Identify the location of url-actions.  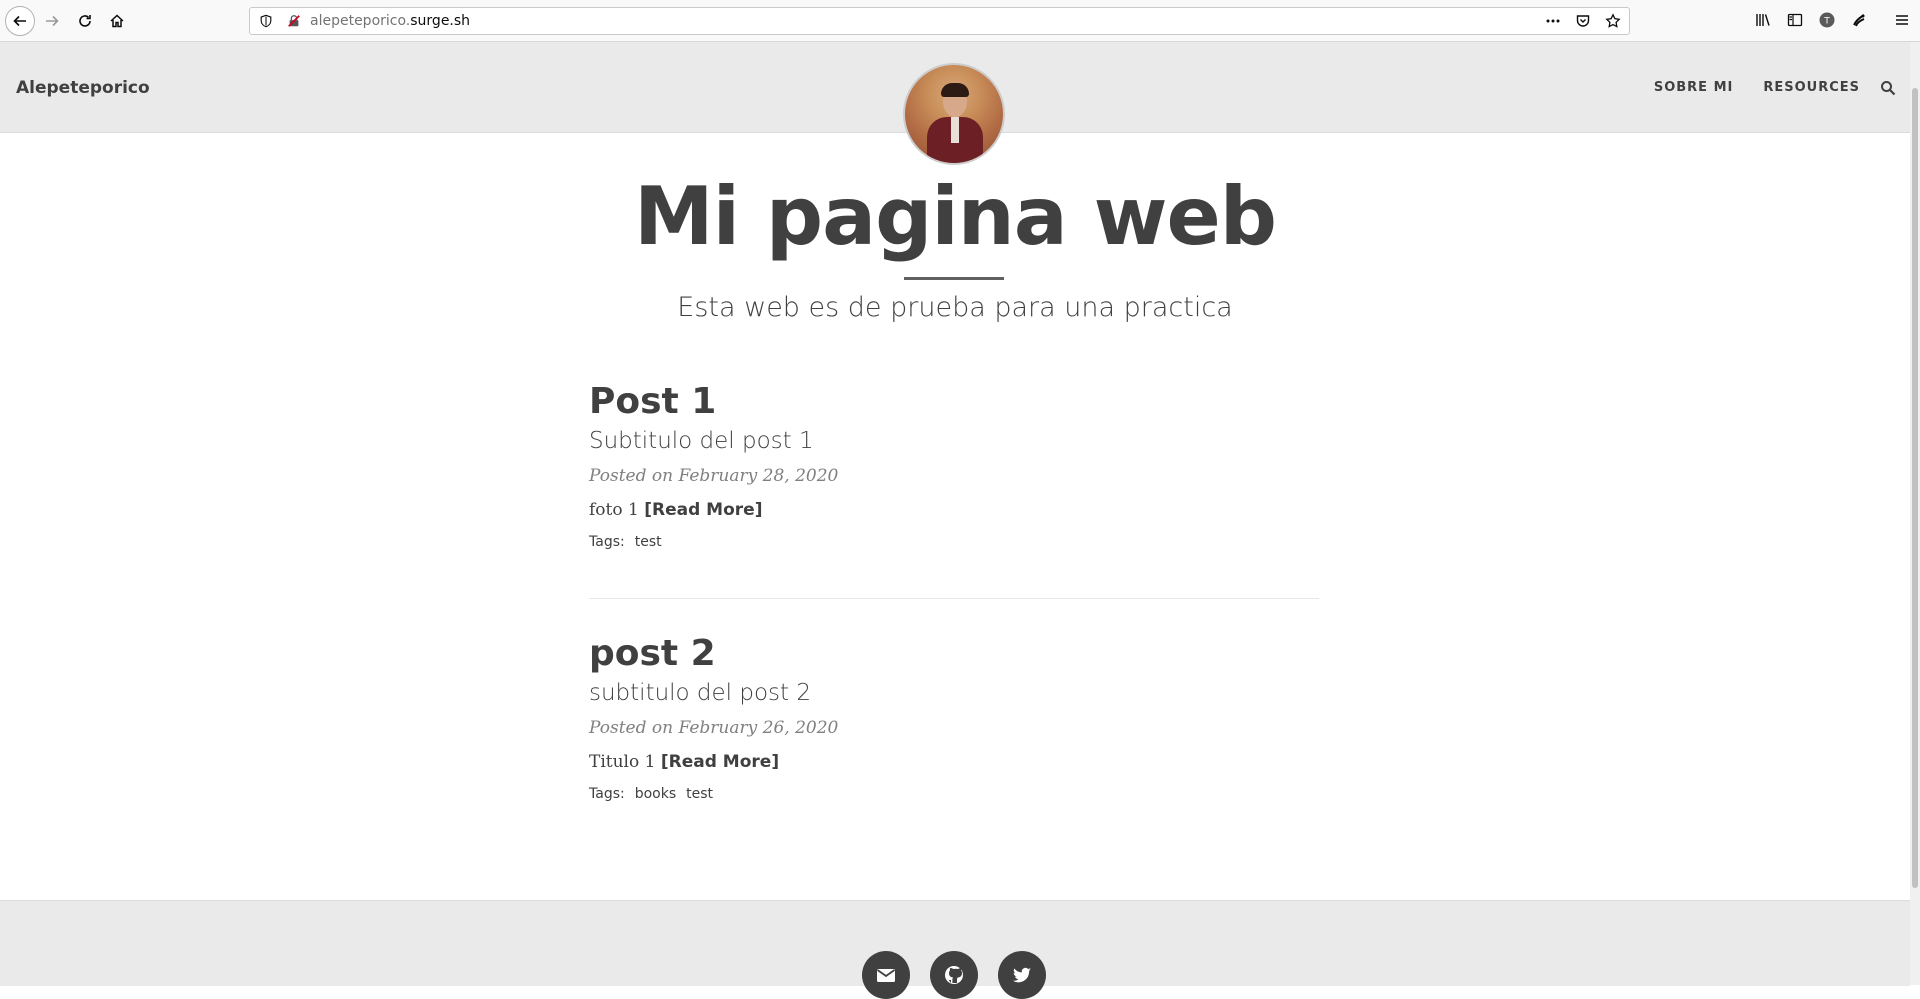
(1583, 21).